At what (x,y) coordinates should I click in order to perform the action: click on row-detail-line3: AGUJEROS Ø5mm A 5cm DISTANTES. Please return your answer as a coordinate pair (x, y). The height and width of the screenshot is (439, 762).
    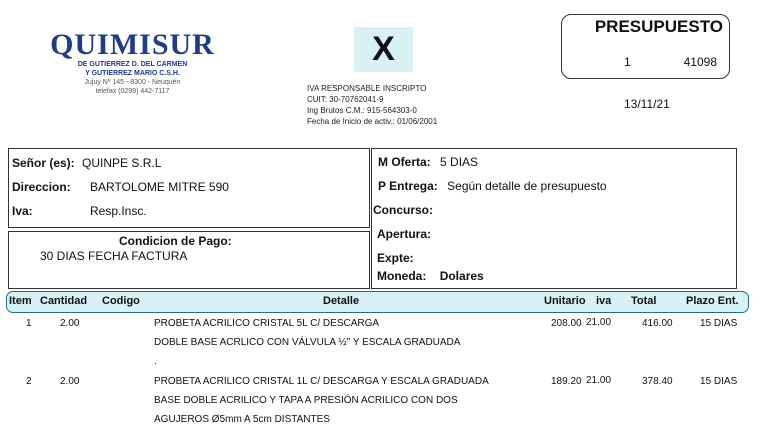
    Looking at the image, I should click on (242, 419).